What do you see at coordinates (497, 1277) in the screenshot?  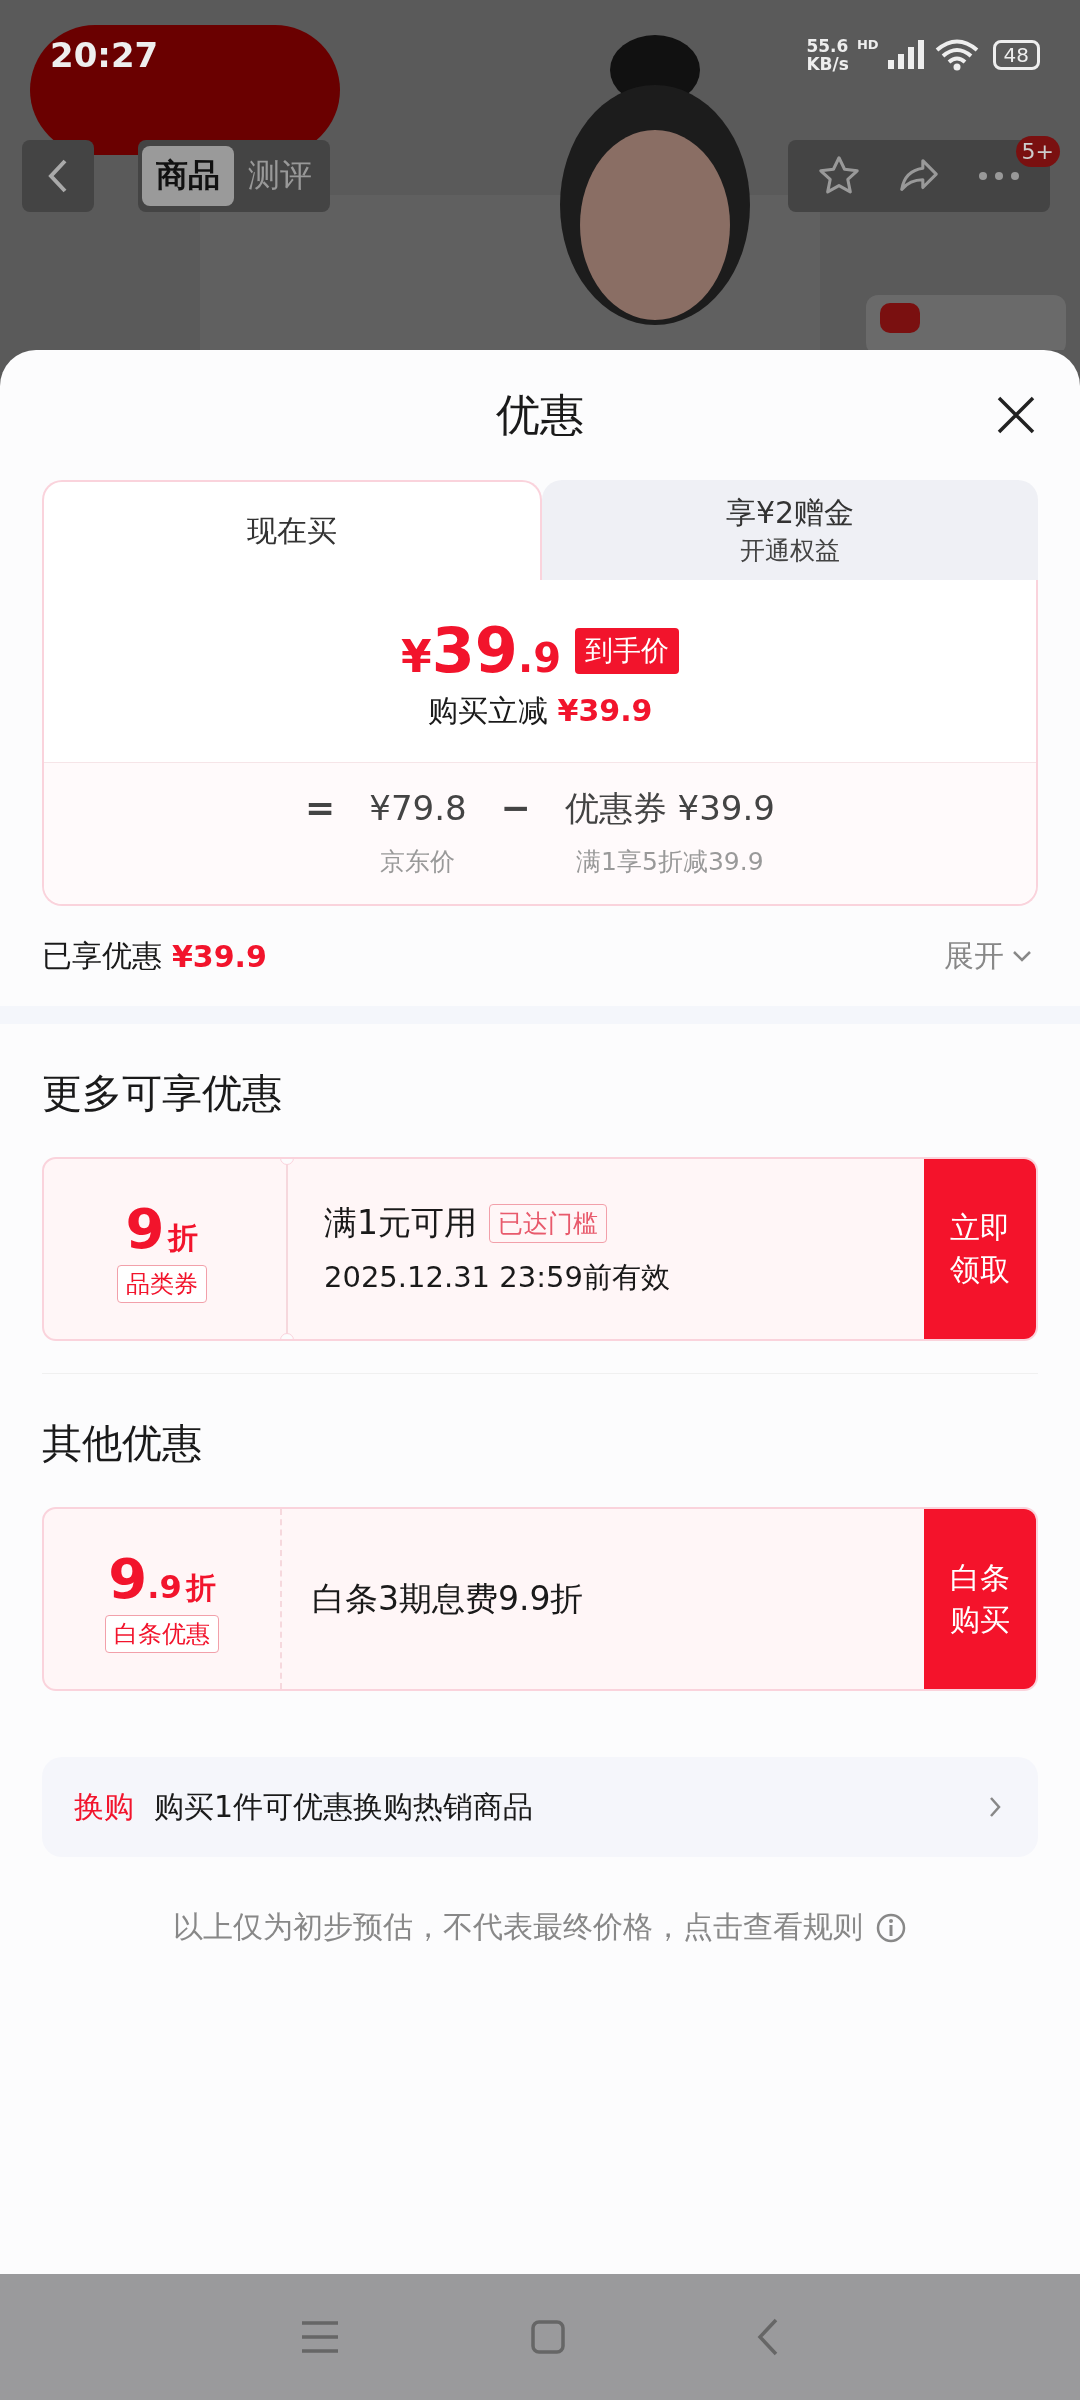 I see `offer-validity: 2025.12.31 23:59前有效` at bounding box center [497, 1277].